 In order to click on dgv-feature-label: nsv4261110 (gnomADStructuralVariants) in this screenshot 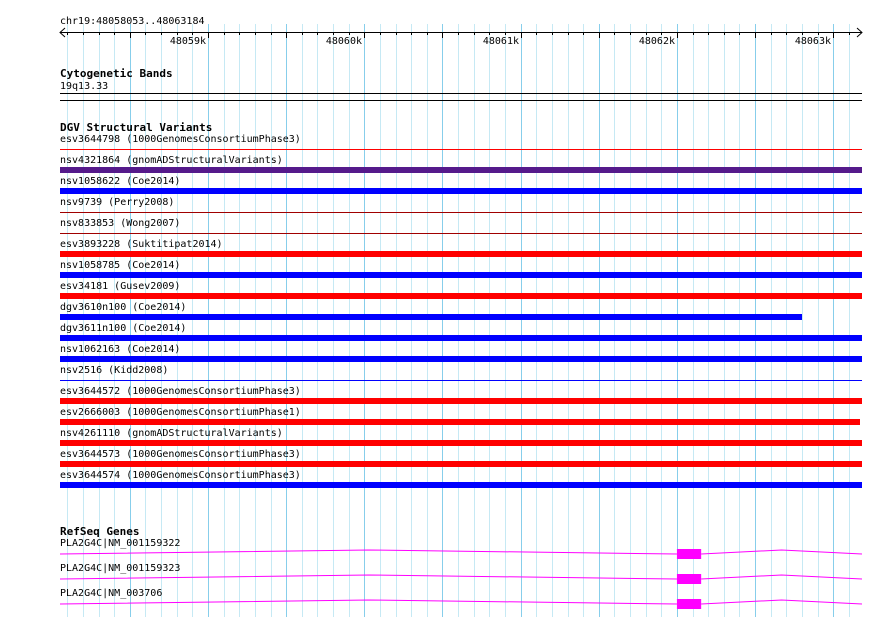, I will do `click(171, 433)`.